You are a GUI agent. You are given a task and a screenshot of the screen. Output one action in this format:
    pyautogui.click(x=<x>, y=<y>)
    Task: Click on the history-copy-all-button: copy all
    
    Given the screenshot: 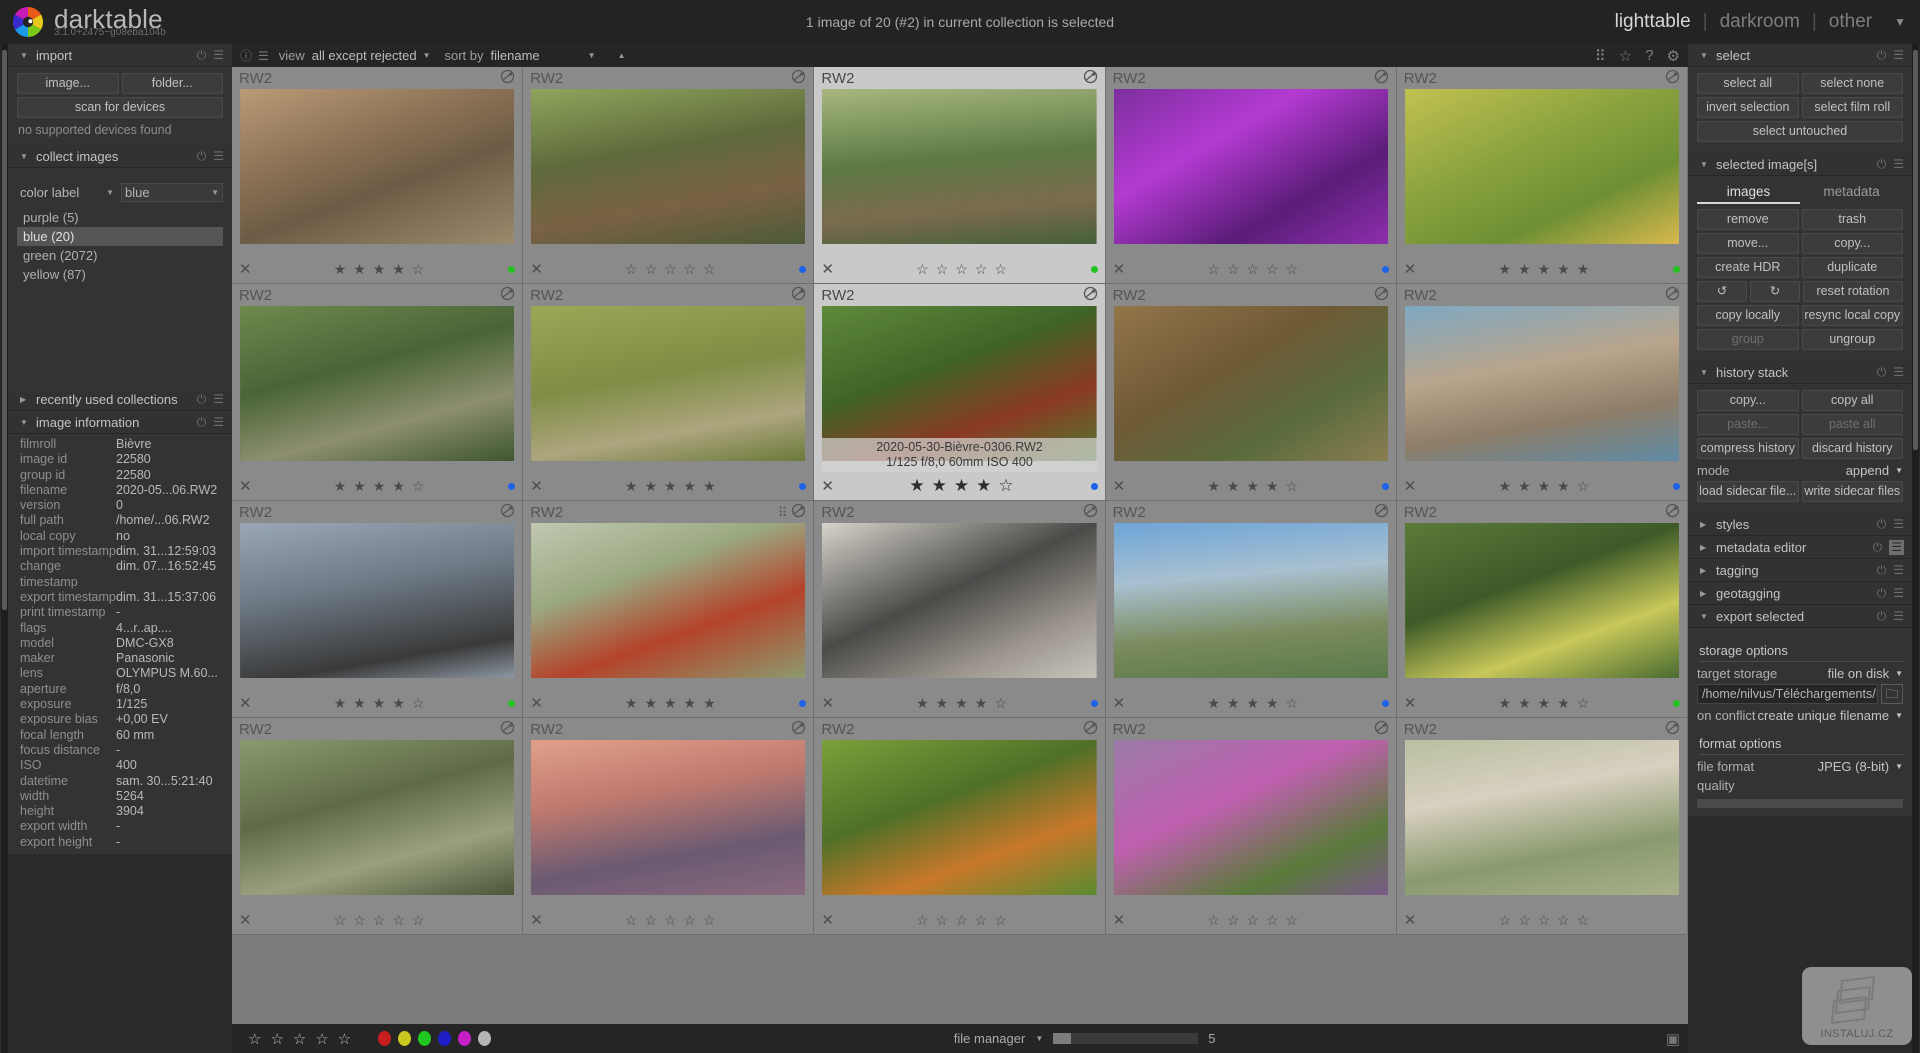 What is the action you would take?
    pyautogui.click(x=1852, y=400)
    